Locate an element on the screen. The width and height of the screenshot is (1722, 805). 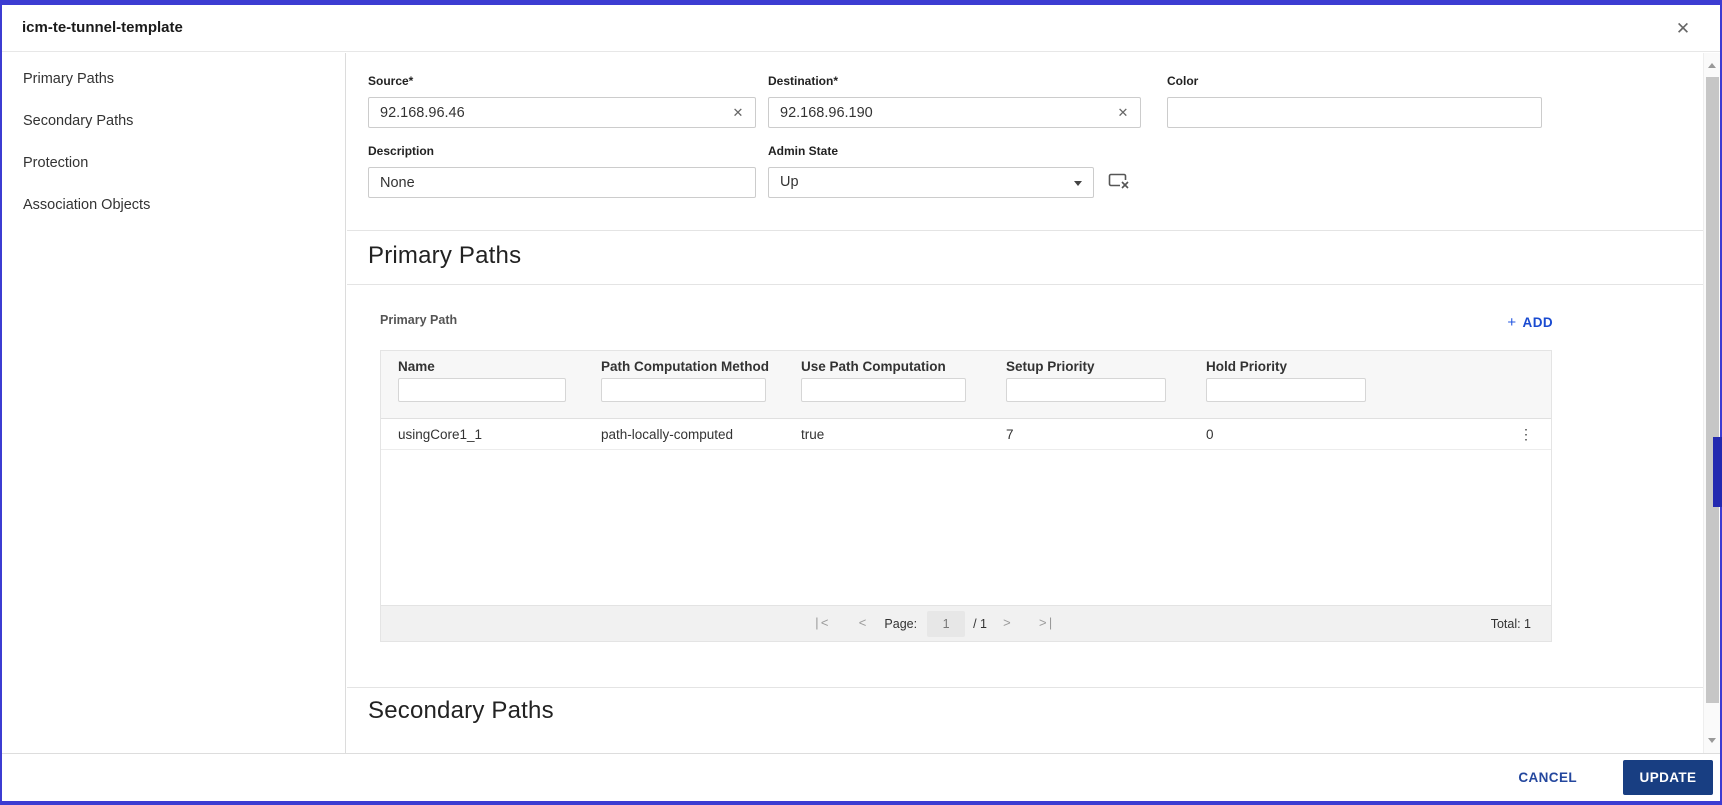
pagination-bar: |< < Page: / 1 > >| Total: 1 is located at coordinates (966, 623).